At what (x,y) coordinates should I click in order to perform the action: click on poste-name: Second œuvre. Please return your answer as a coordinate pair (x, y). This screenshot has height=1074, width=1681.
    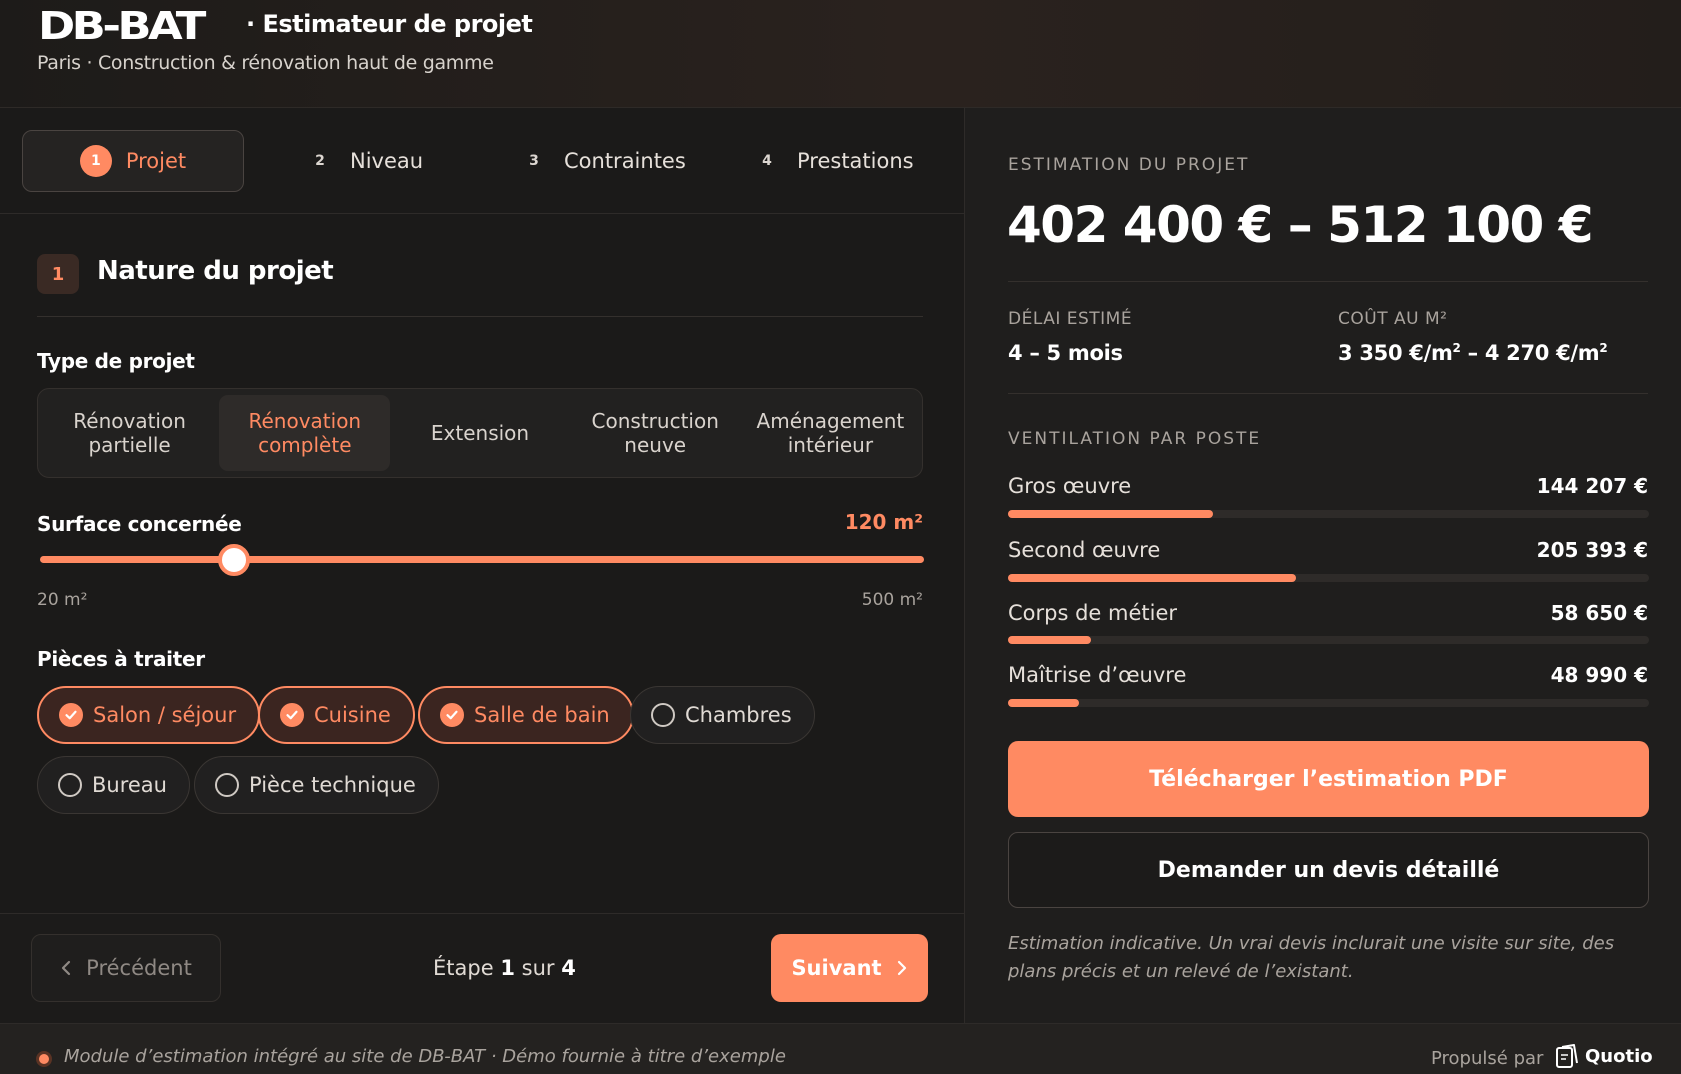
    Looking at the image, I should click on (1084, 550).